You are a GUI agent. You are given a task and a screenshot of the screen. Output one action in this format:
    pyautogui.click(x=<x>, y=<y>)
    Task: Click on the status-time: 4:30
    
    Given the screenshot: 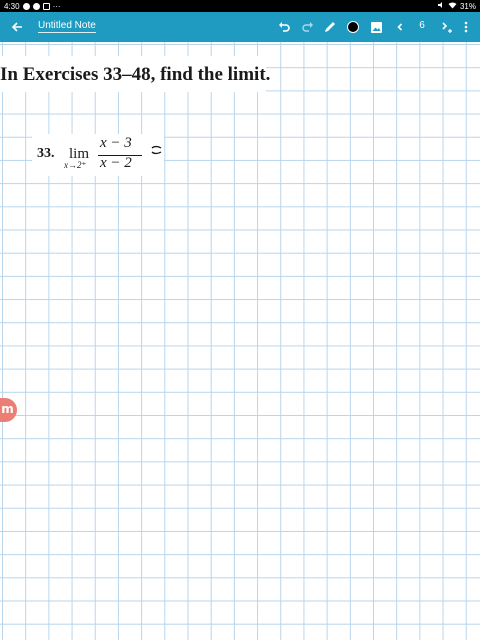 What is the action you would take?
    pyautogui.click(x=12, y=6)
    